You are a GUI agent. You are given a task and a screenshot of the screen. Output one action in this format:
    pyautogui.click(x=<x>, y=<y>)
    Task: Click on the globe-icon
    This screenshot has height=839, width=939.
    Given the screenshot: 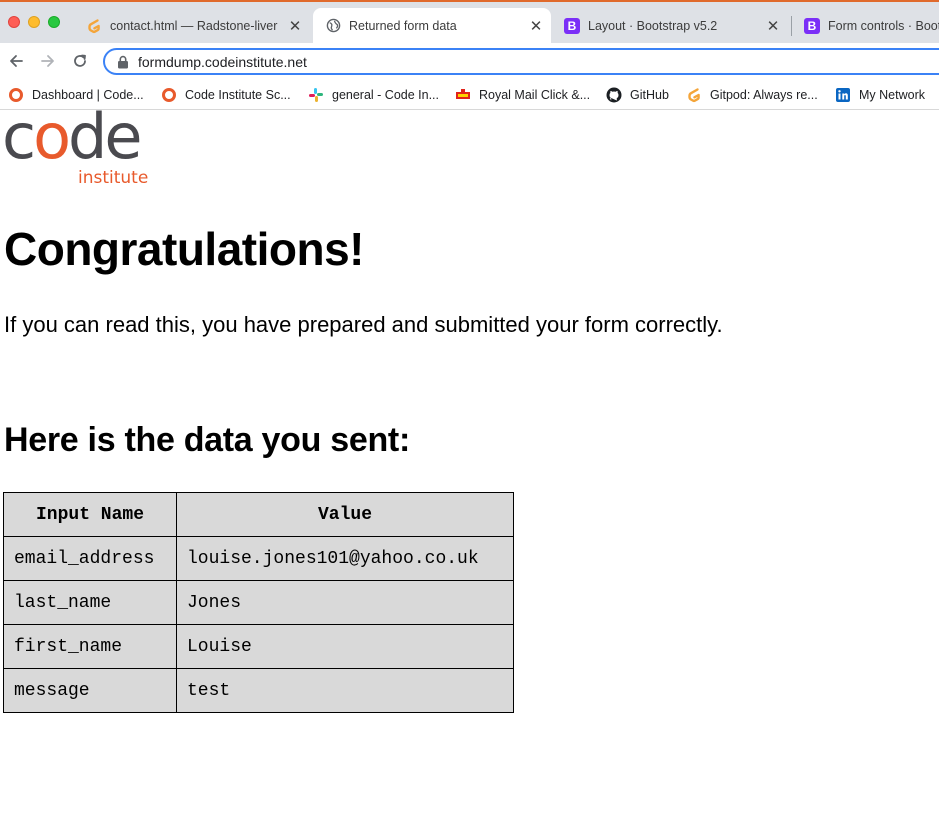 What is the action you would take?
    pyautogui.click(x=333, y=26)
    